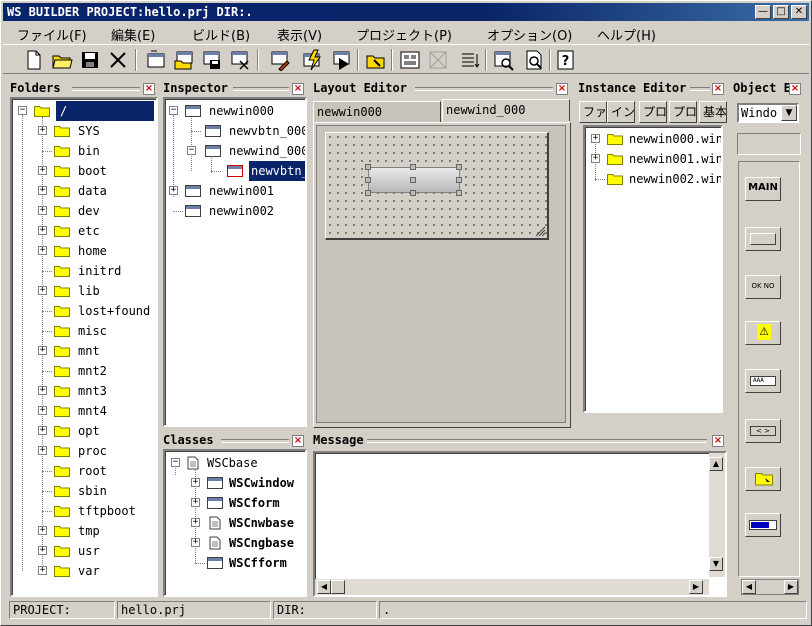 Image resolution: width=812 pixels, height=626 pixels. Describe the element at coordinates (713, 112) in the screenshot. I see `tab-instance-5: 基本` at that location.